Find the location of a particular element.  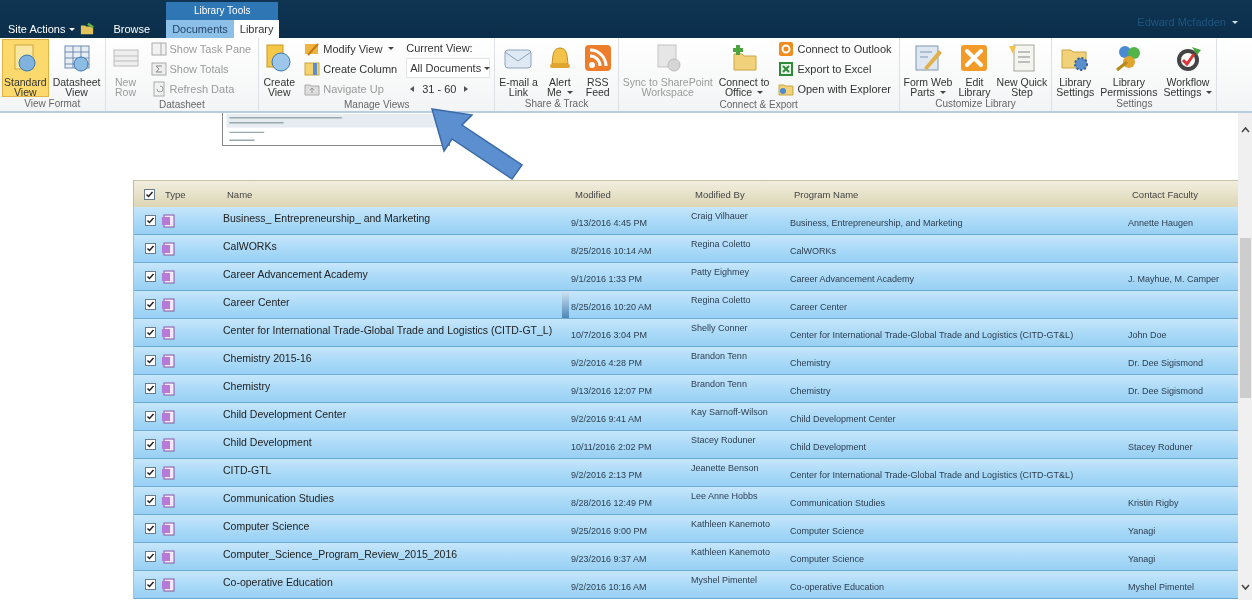

table-cell: Child Development is located at coordinates (828, 447).